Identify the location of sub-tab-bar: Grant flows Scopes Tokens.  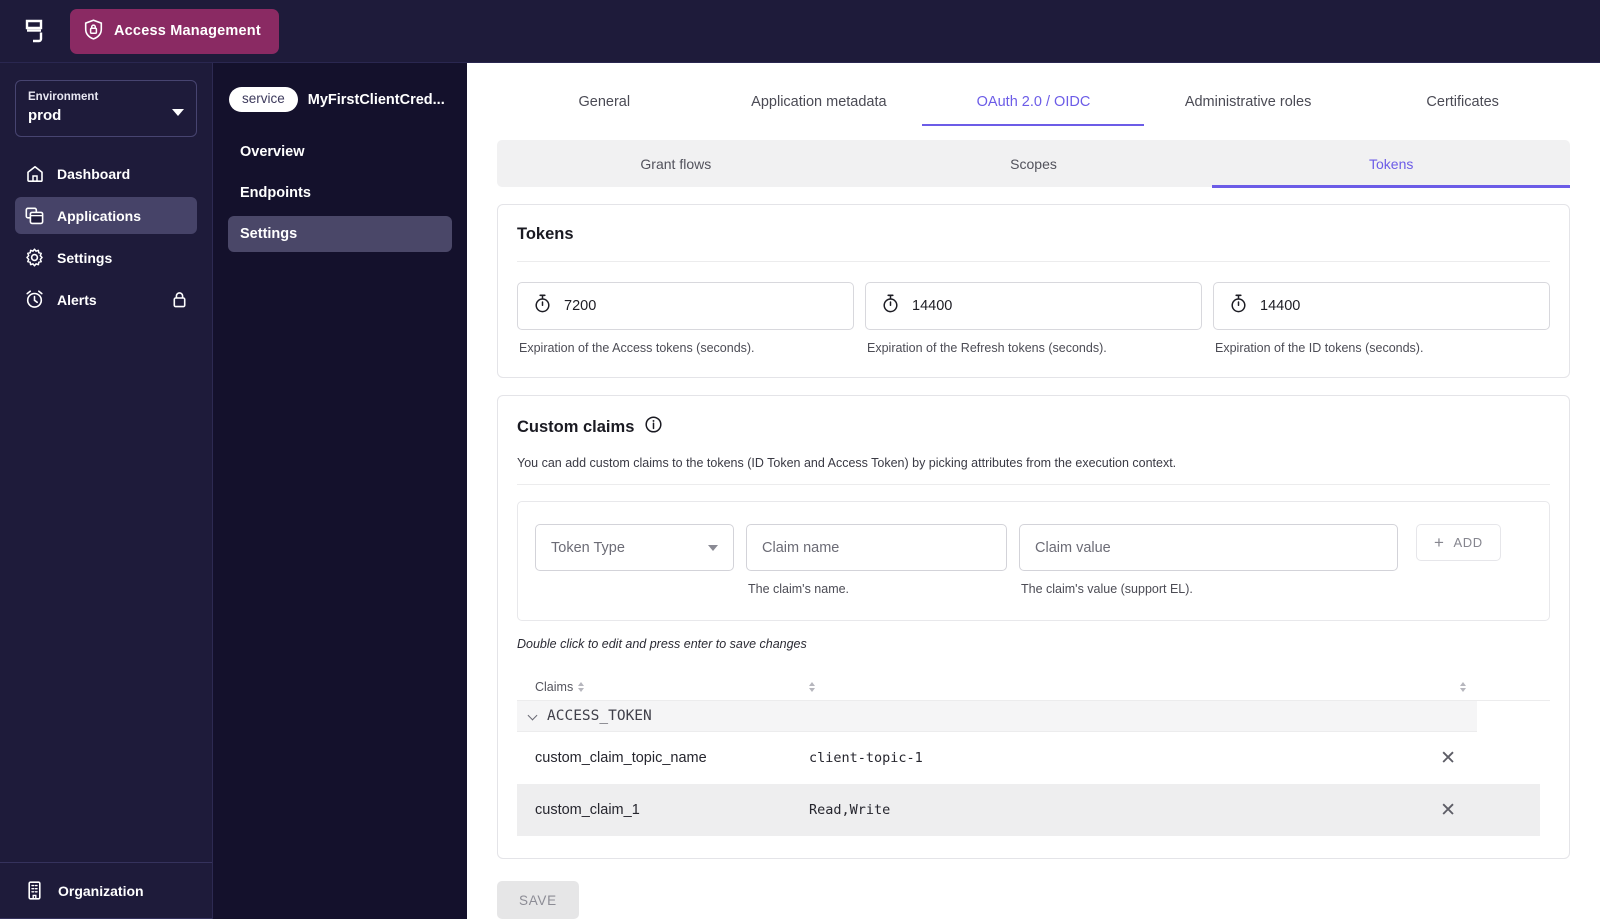
(1033, 164).